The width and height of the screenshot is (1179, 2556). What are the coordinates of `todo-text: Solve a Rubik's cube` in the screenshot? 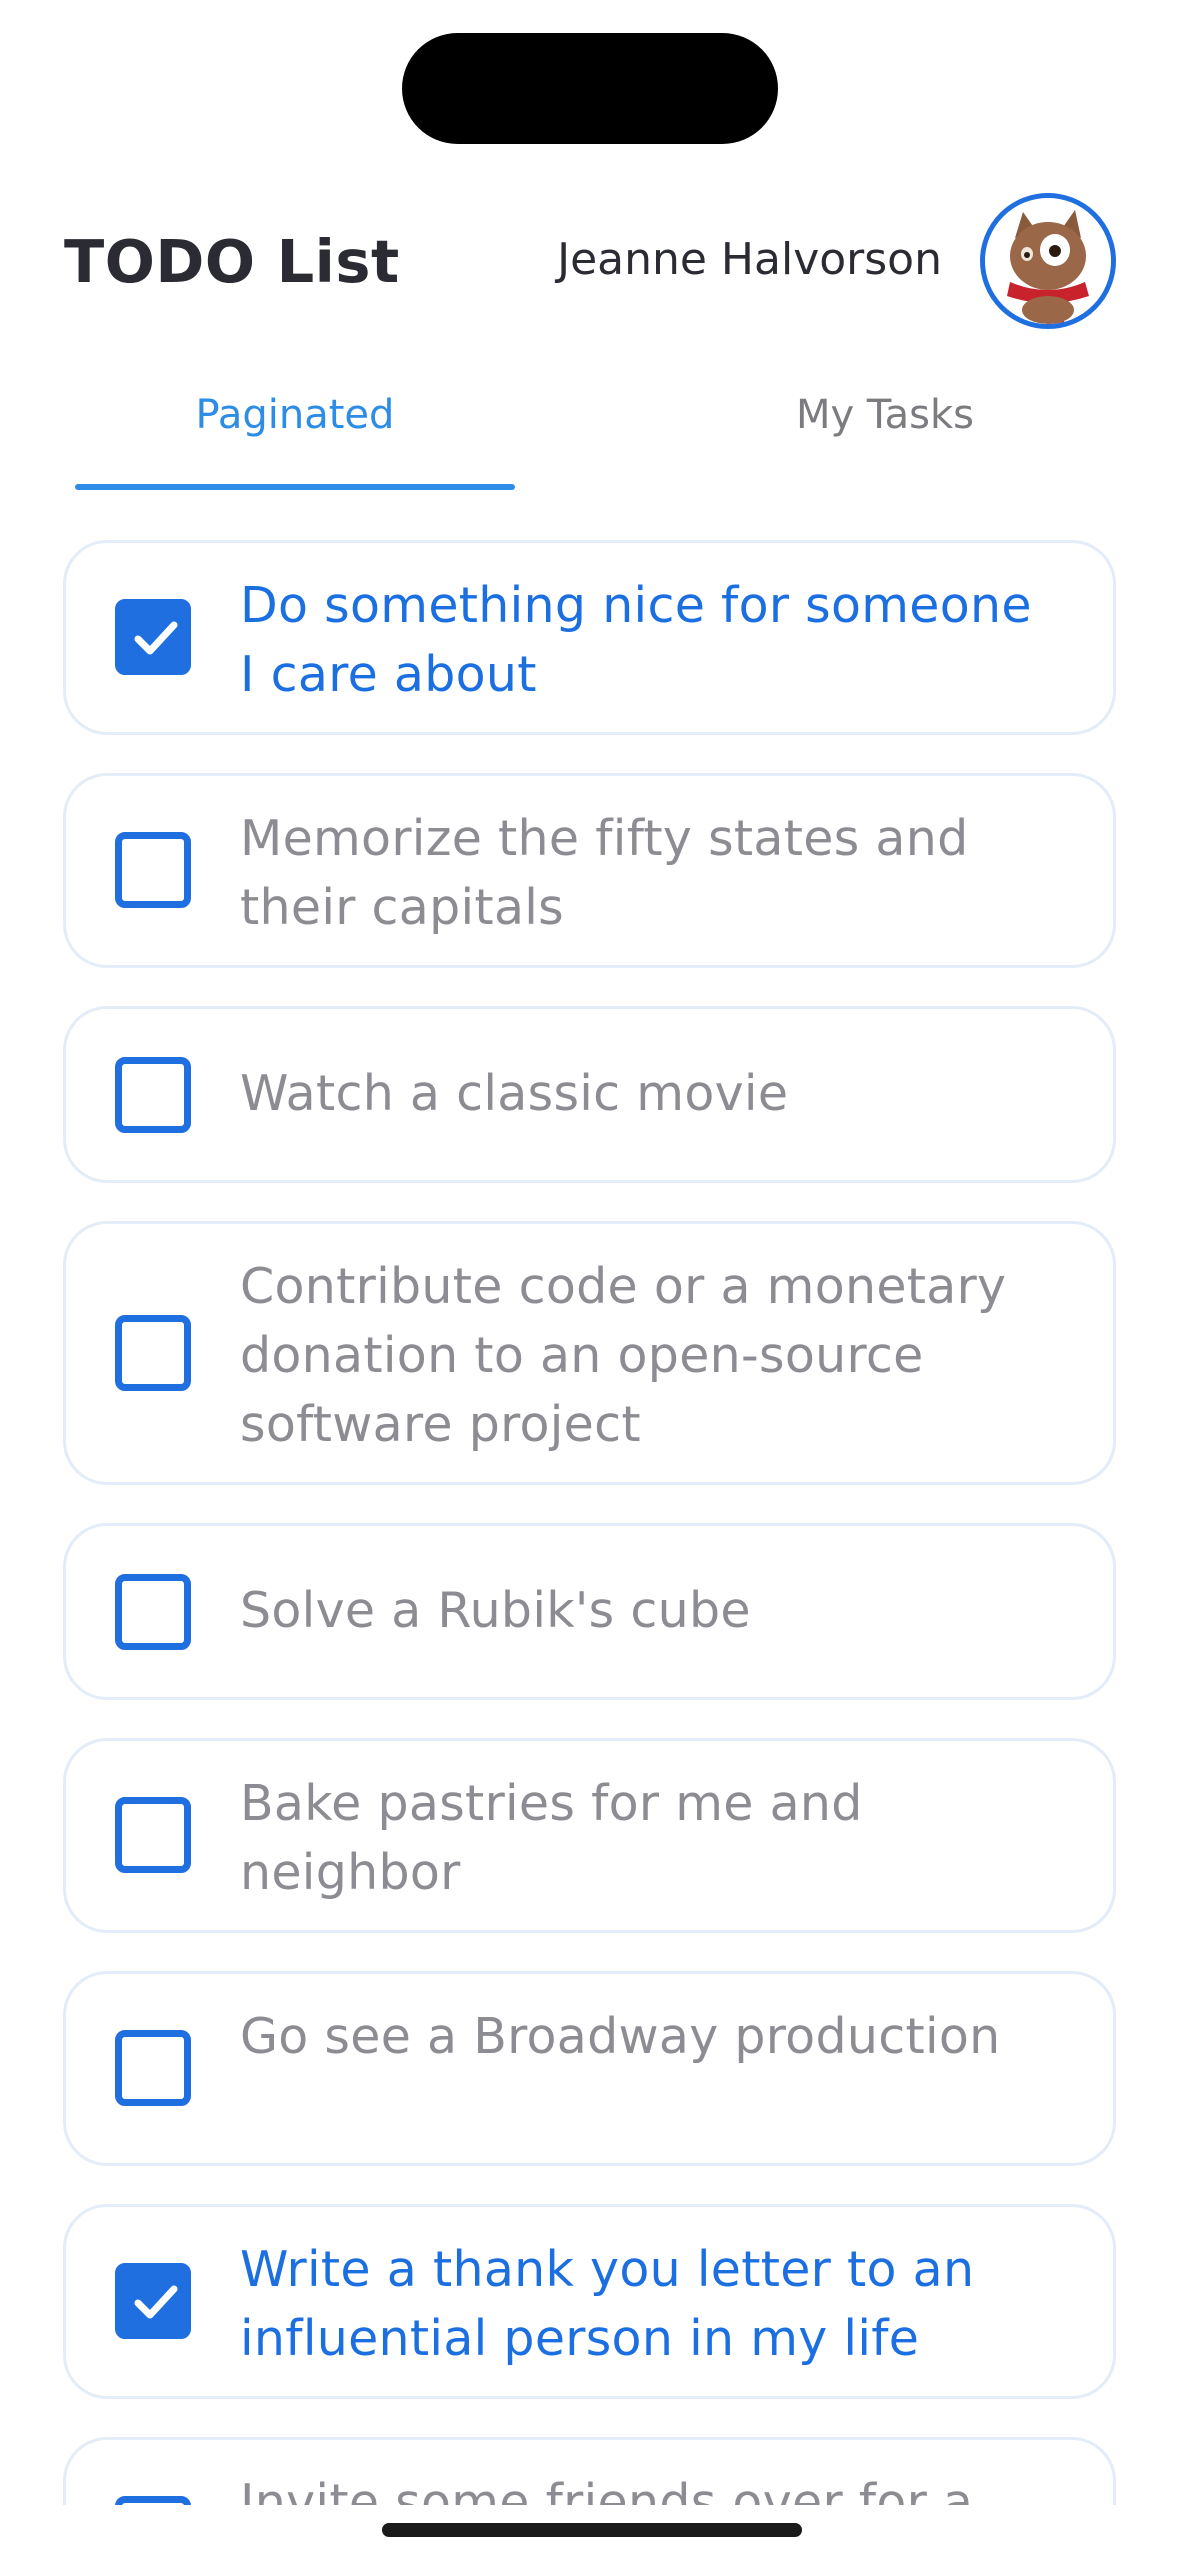 It's located at (495, 1610).